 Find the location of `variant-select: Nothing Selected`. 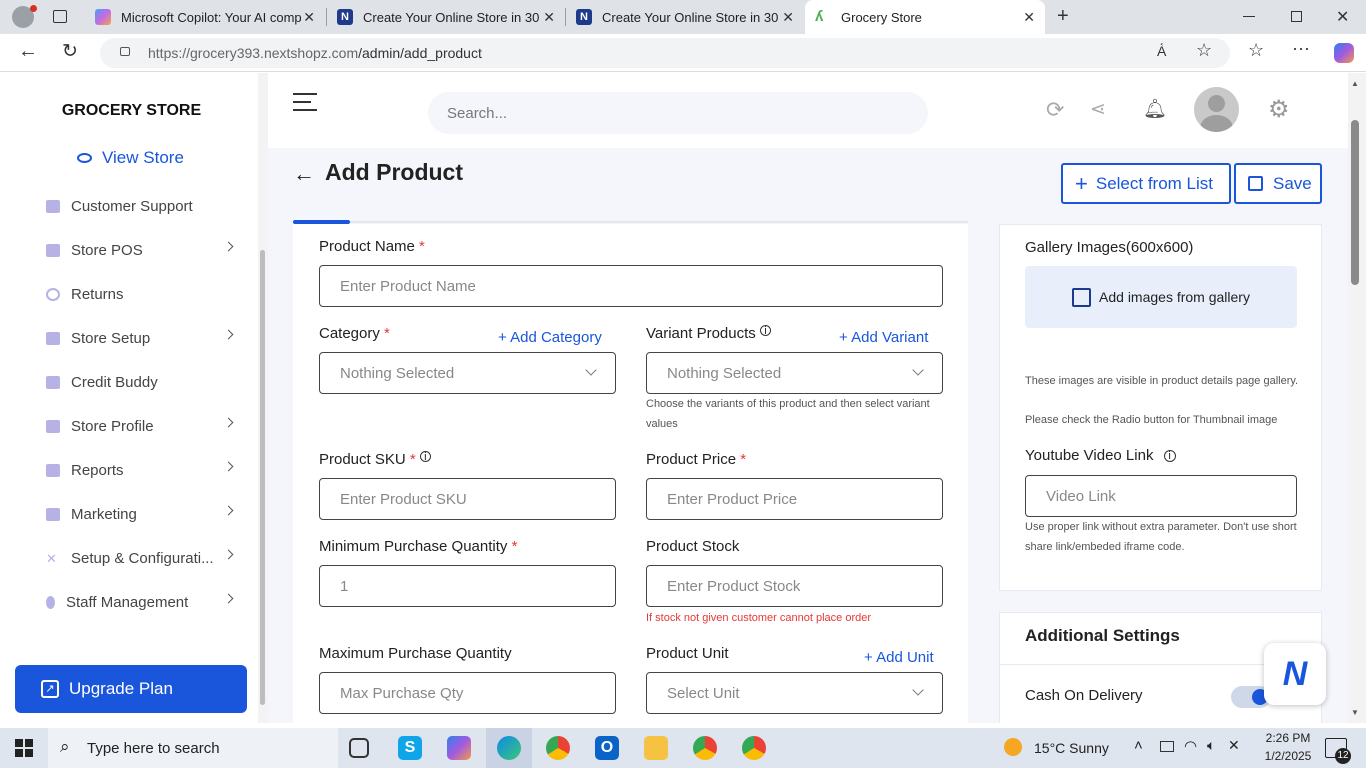

variant-select: Nothing Selected is located at coordinates (794, 373).